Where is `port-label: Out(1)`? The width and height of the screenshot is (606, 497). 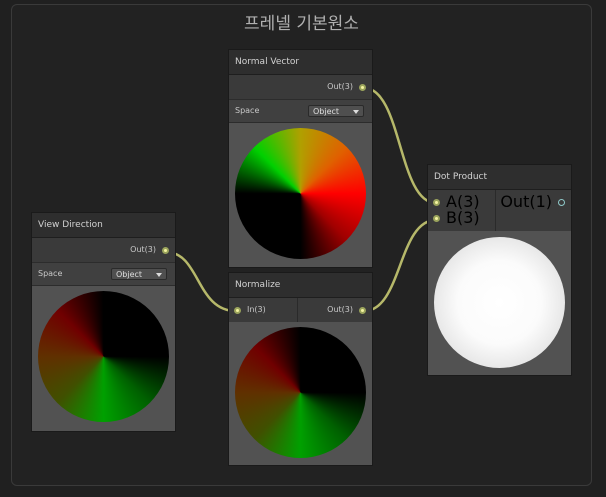 port-label: Out(1) is located at coordinates (526, 201).